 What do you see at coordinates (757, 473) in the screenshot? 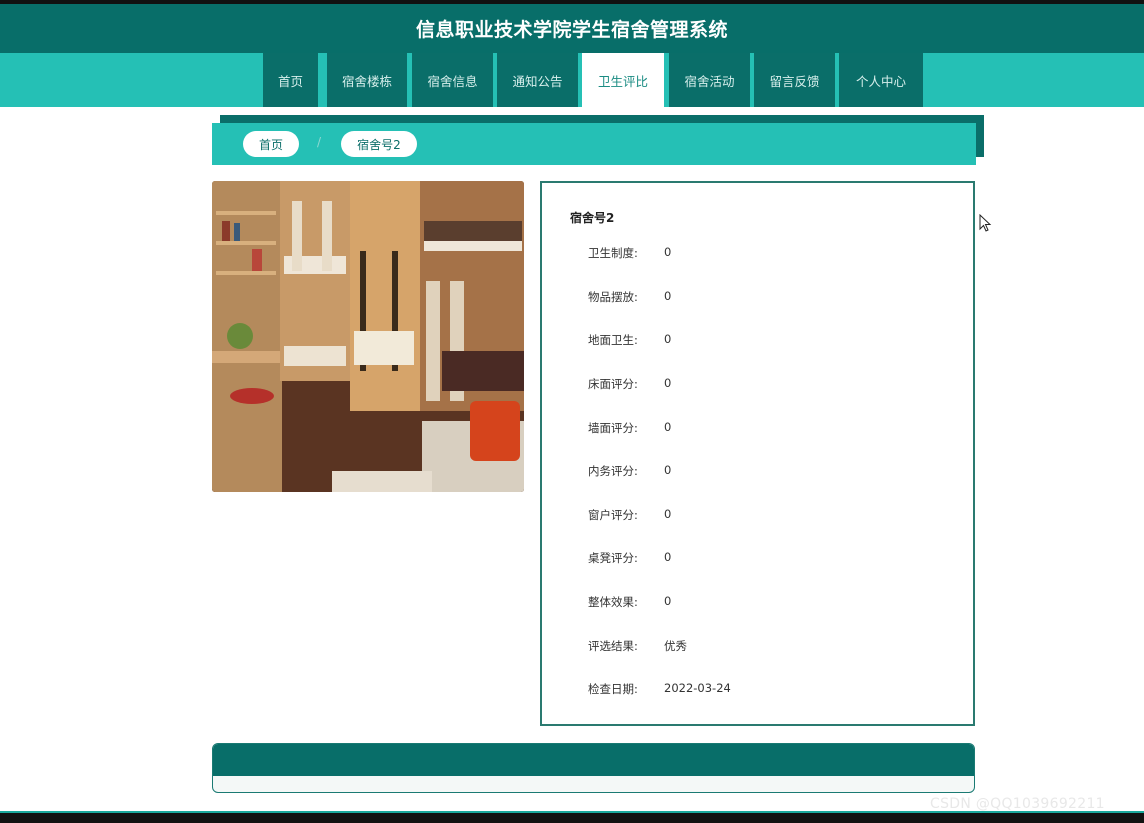
I see `field-housekeeping-score: 内务评分: 0` at bounding box center [757, 473].